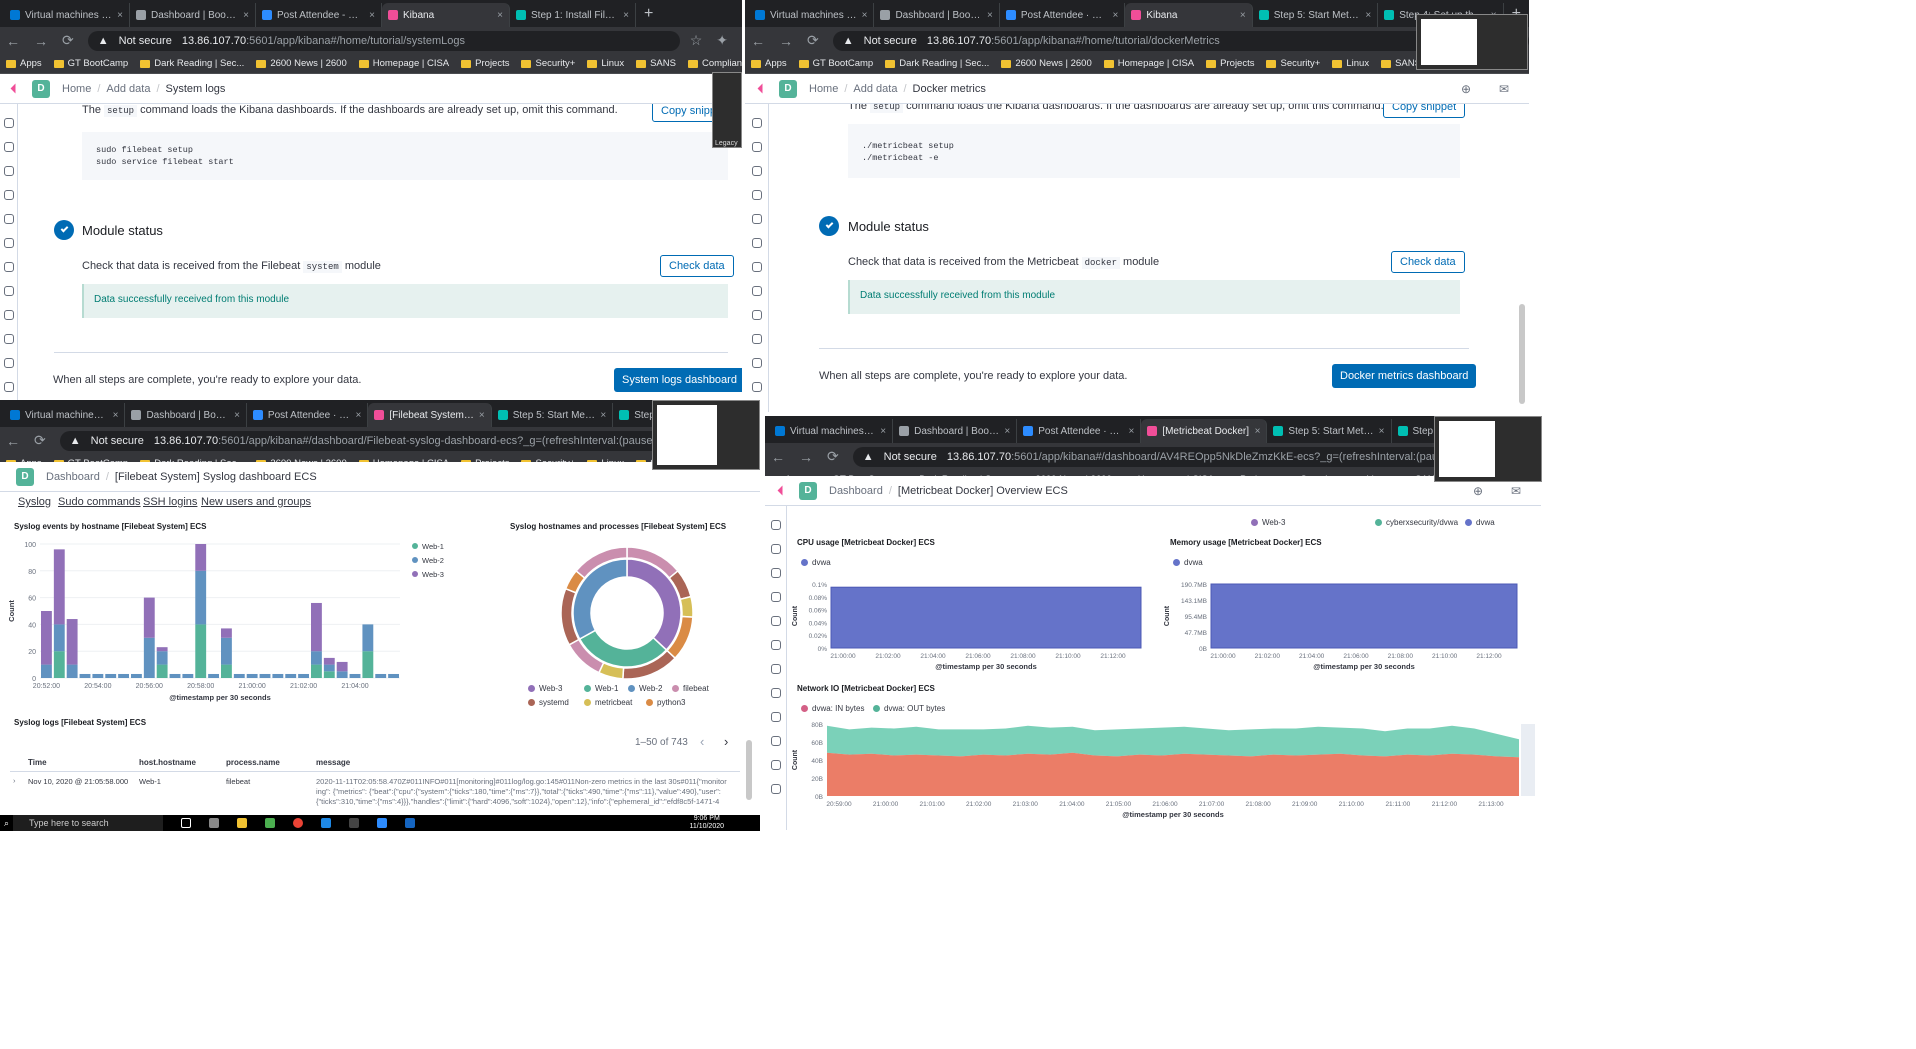 The width and height of the screenshot is (1916, 1049). What do you see at coordinates (1188, 562) in the screenshot?
I see `memory-legend: dvwa` at bounding box center [1188, 562].